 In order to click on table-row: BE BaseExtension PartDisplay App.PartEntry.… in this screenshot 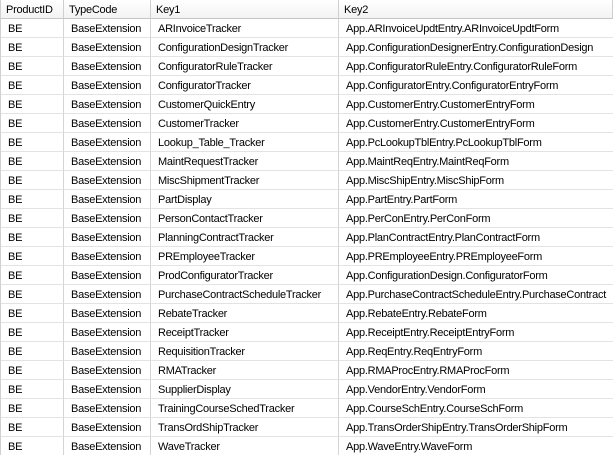, I will do `click(307, 199)`.